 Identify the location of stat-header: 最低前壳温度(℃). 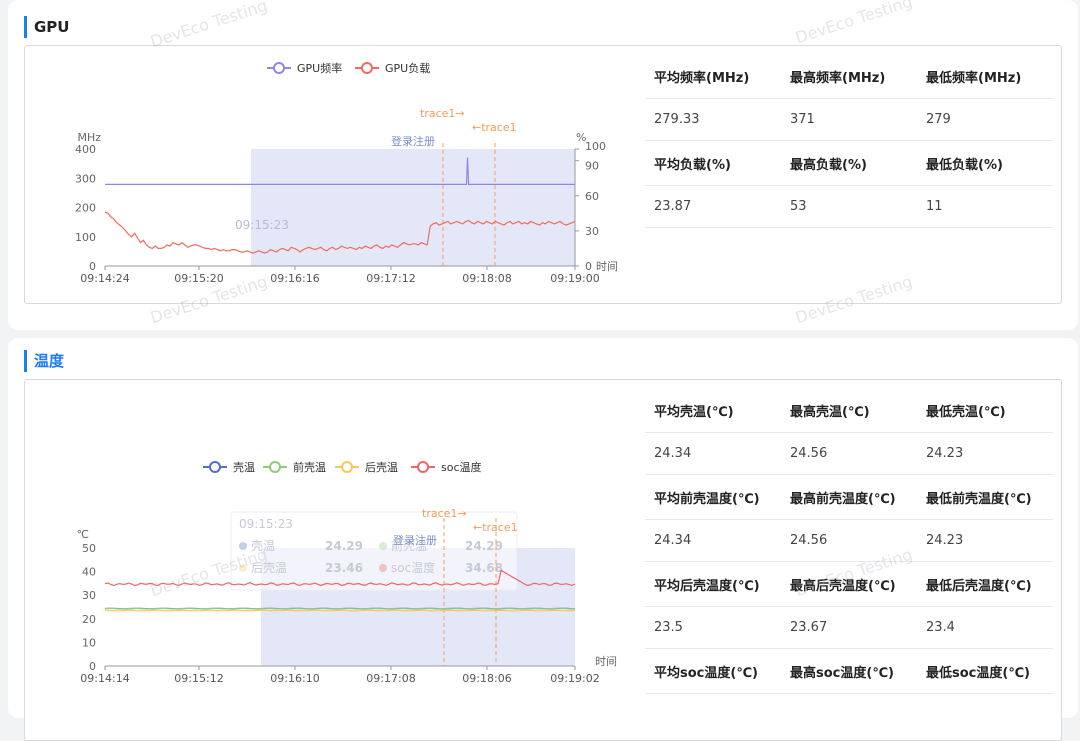
(979, 499).